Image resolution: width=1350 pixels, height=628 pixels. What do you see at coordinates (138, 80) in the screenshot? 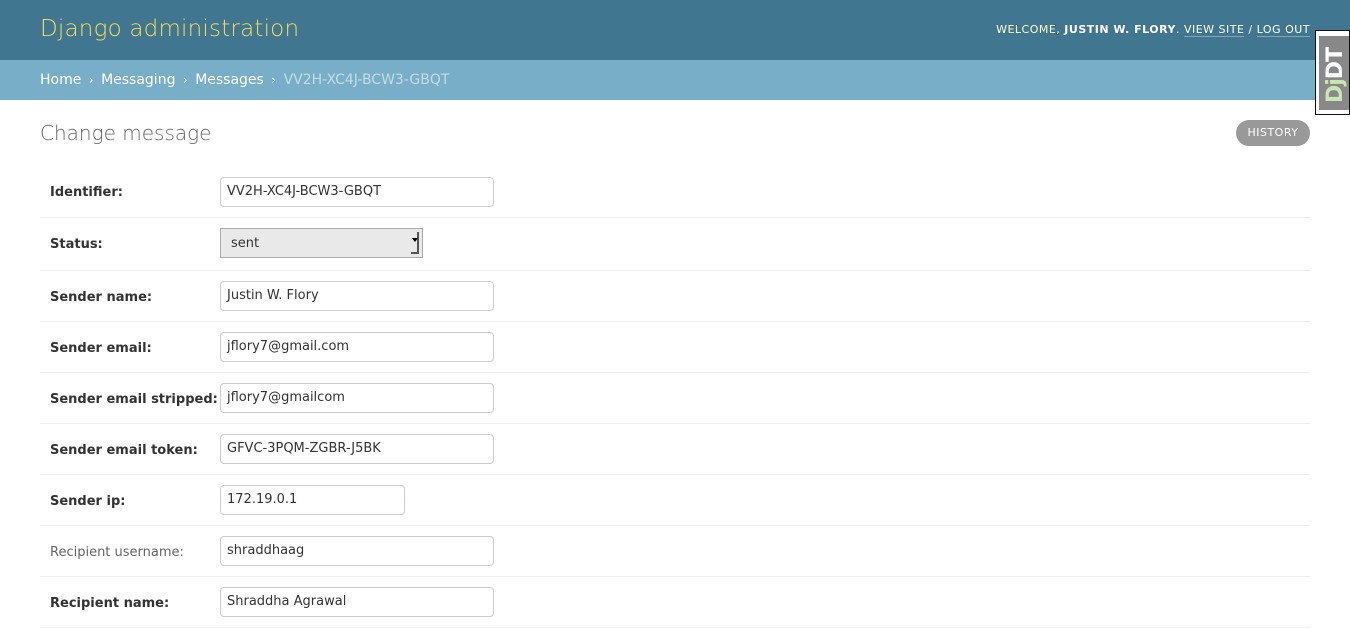
I see `breadcrumb-messaging: Messaging` at bounding box center [138, 80].